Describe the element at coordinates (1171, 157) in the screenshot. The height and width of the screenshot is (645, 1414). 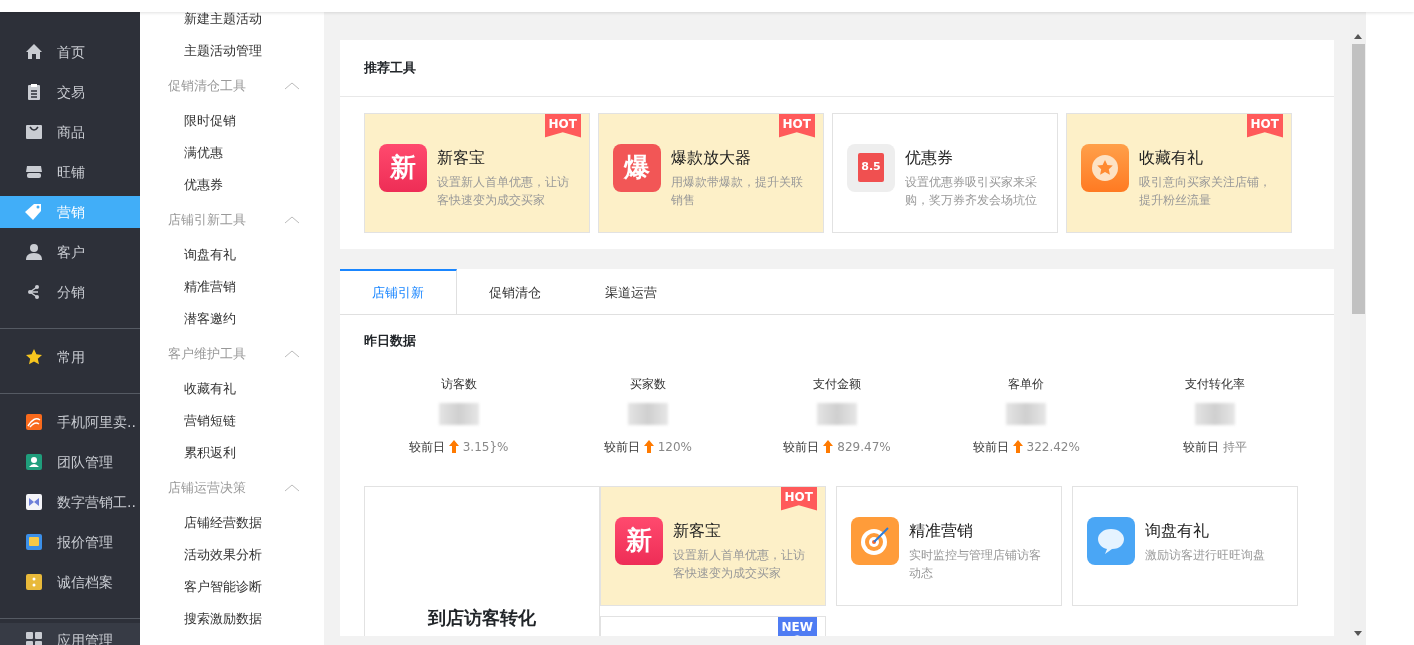
I see `tool-name: 收藏有礼` at that location.